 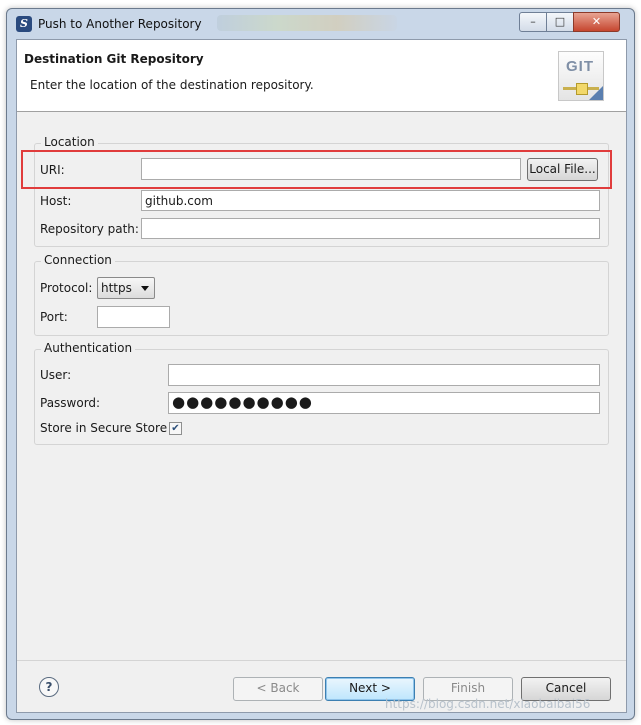 What do you see at coordinates (384, 403) in the screenshot?
I see `password-input: ●●●●●●●●●●` at bounding box center [384, 403].